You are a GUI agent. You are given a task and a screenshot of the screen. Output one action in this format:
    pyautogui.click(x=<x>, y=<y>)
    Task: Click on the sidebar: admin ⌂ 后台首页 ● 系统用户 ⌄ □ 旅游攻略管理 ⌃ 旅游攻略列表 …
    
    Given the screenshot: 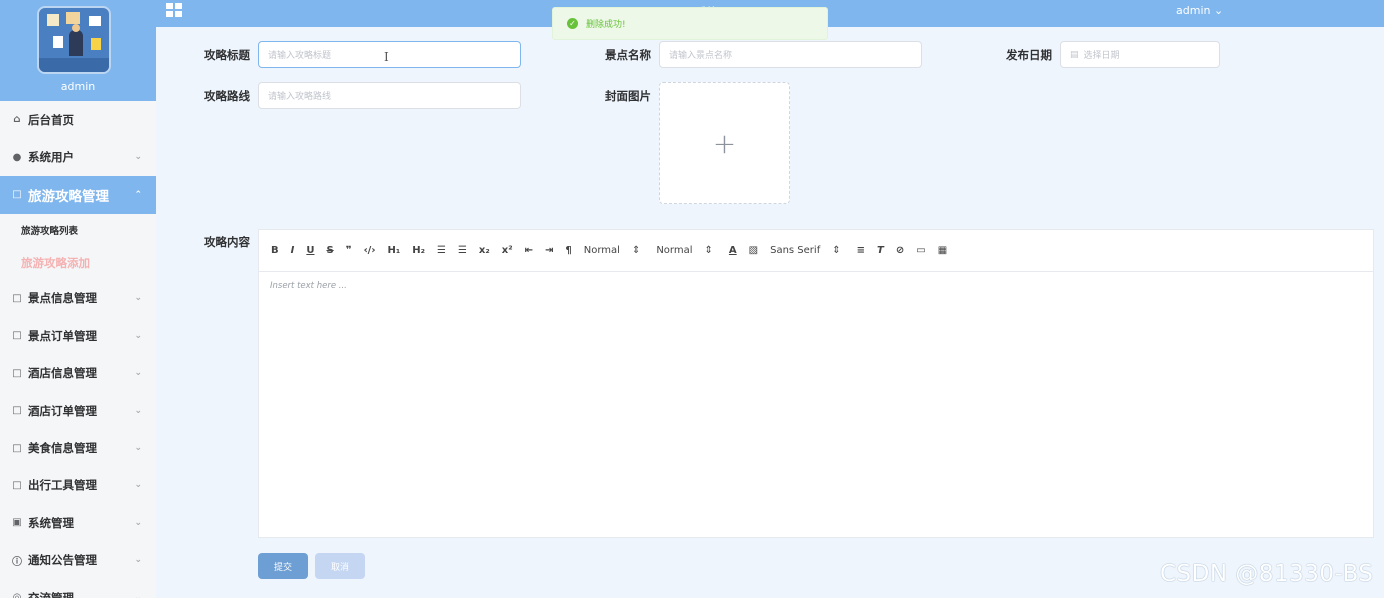 What is the action you would take?
    pyautogui.click(x=78, y=299)
    